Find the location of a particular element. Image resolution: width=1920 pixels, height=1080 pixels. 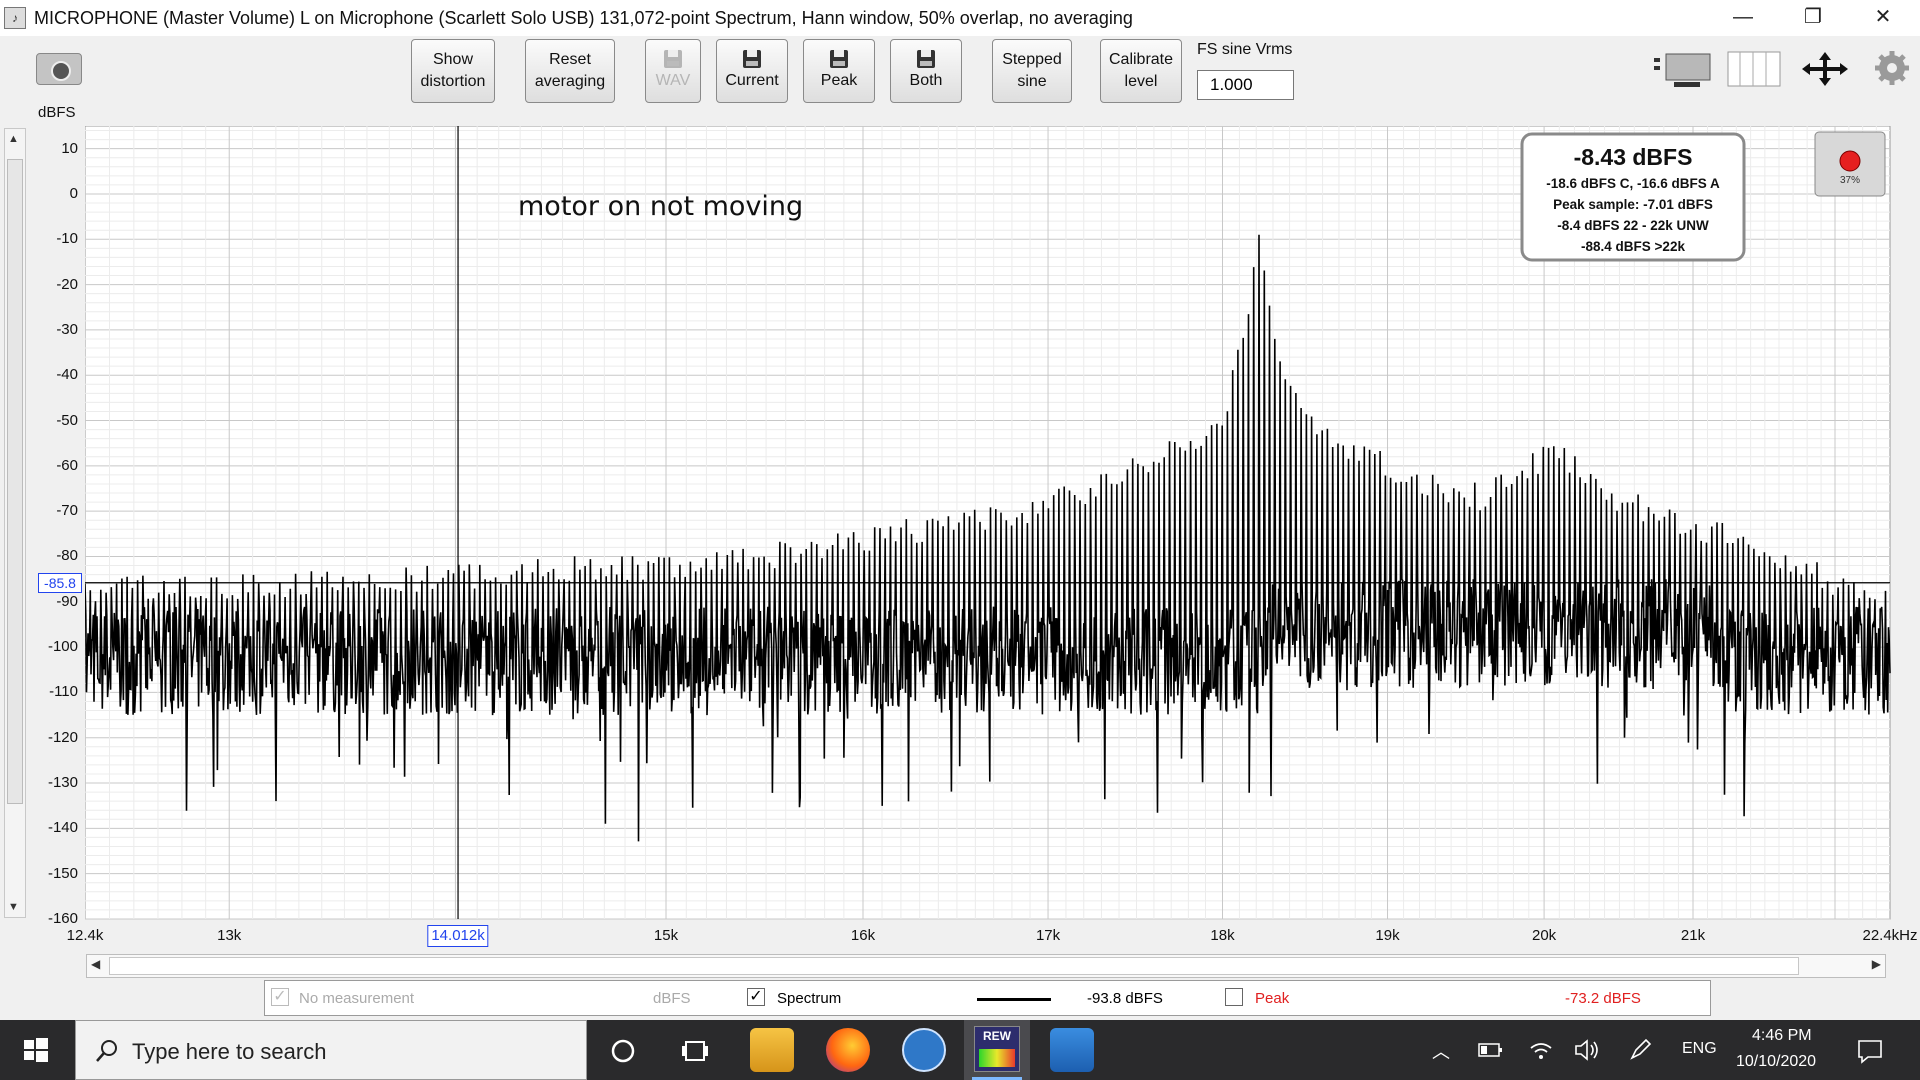

cortana-icon is located at coordinates (623, 1051).